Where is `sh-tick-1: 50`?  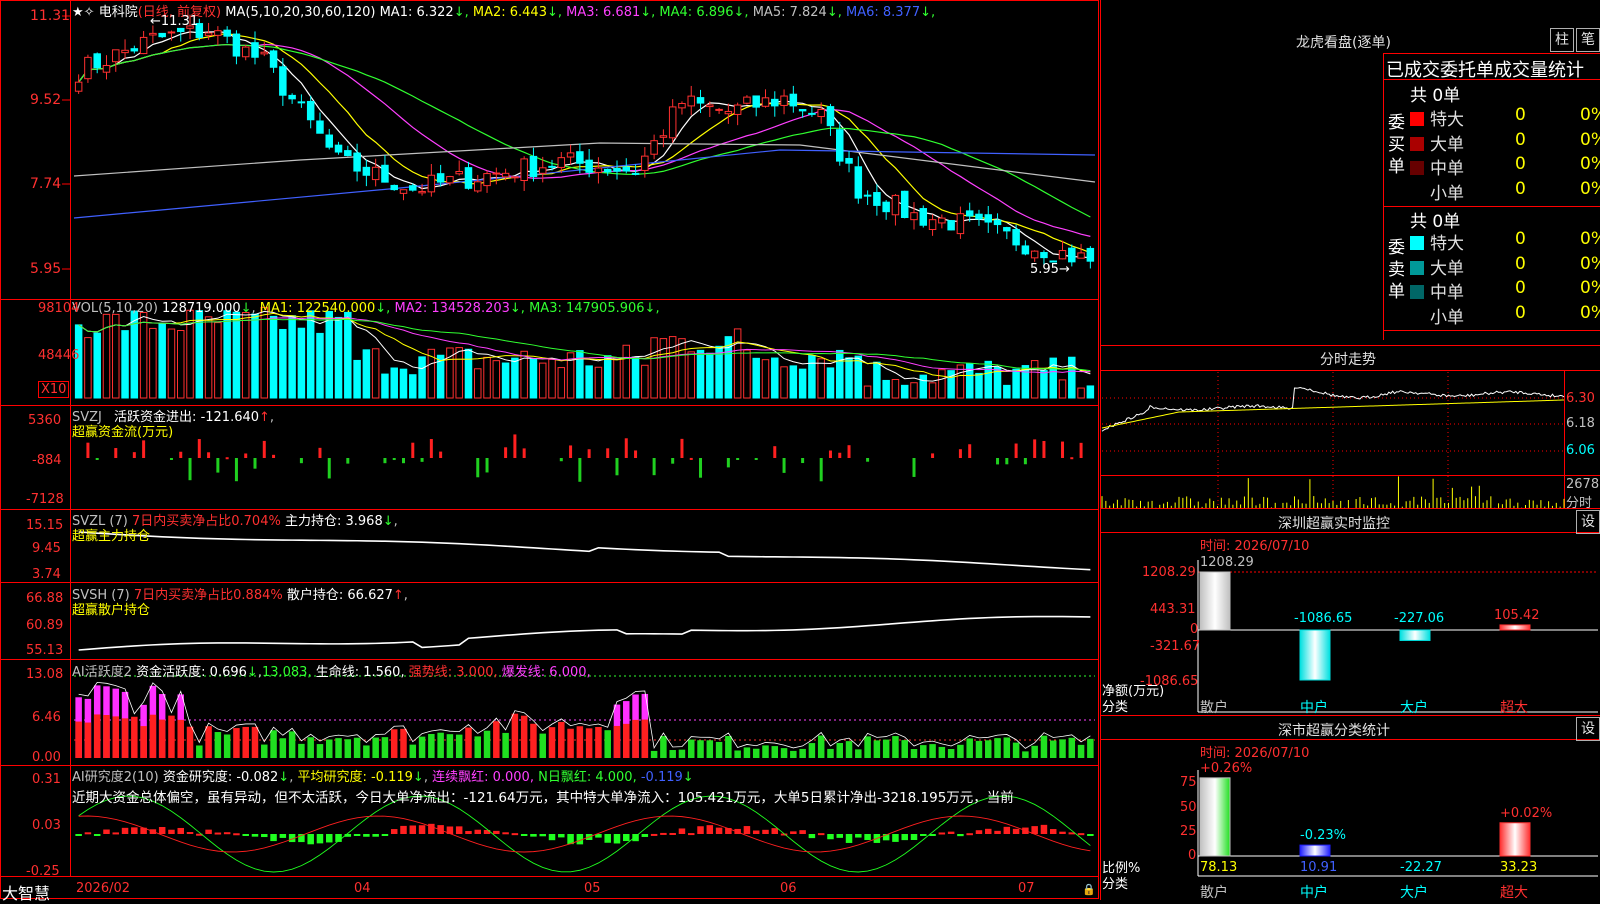
sh-tick-1: 50 is located at coordinates (1188, 807).